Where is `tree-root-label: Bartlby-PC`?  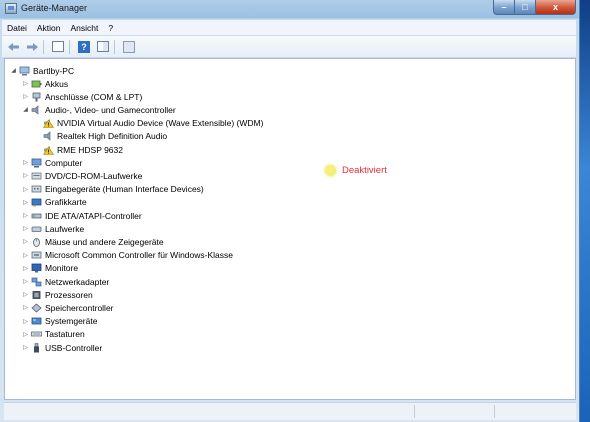 tree-root-label: Bartlby-PC is located at coordinates (54, 70).